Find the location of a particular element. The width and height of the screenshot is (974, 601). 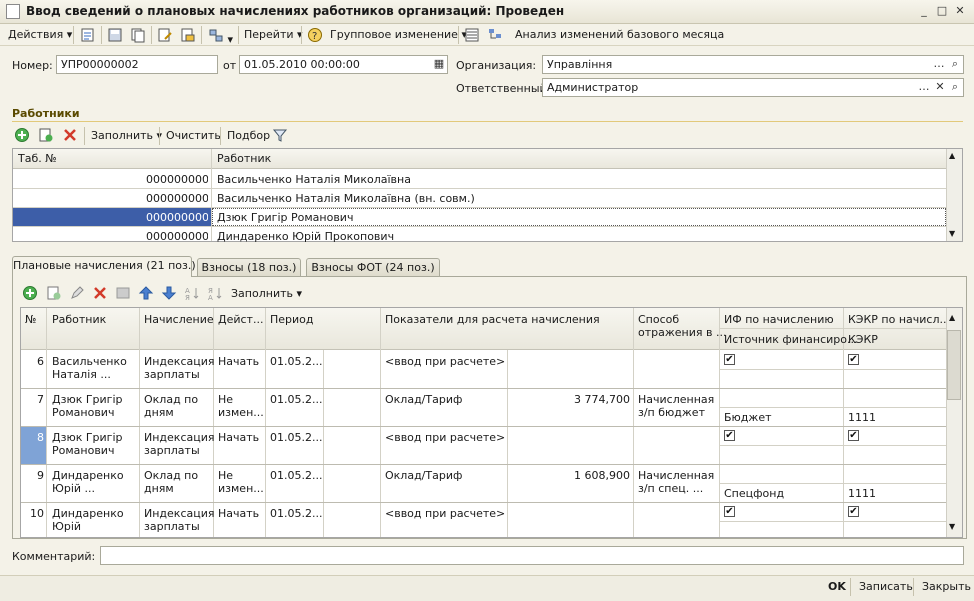

organization-field: Управління is located at coordinates (753, 64).